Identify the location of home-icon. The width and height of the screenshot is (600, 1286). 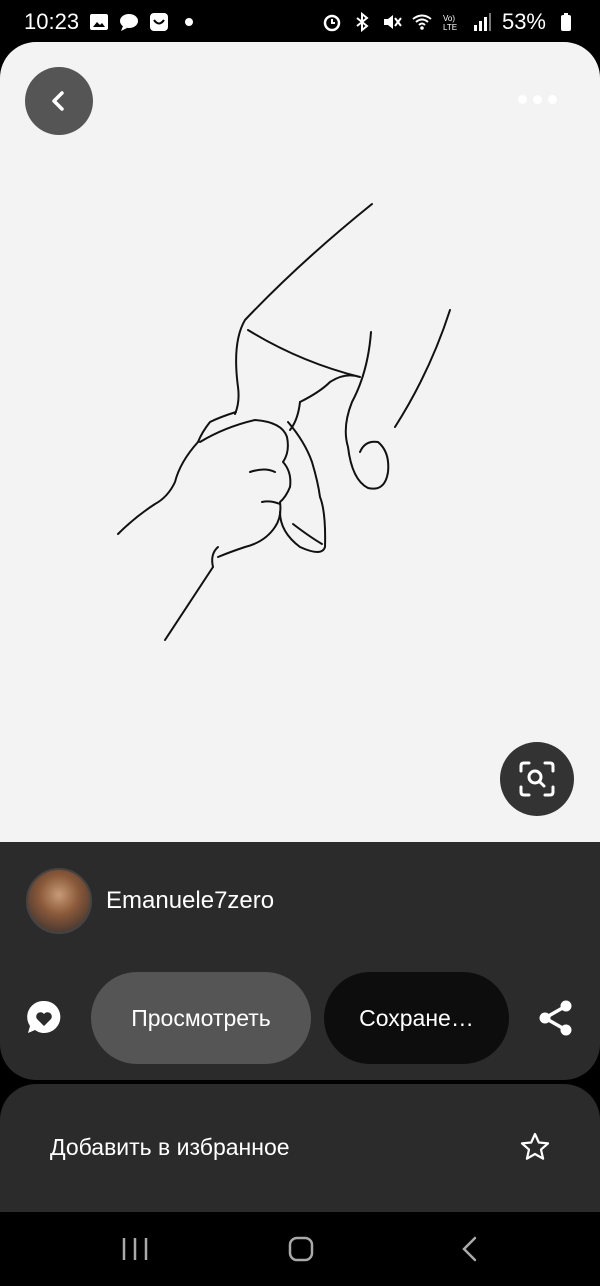
(301, 1249).